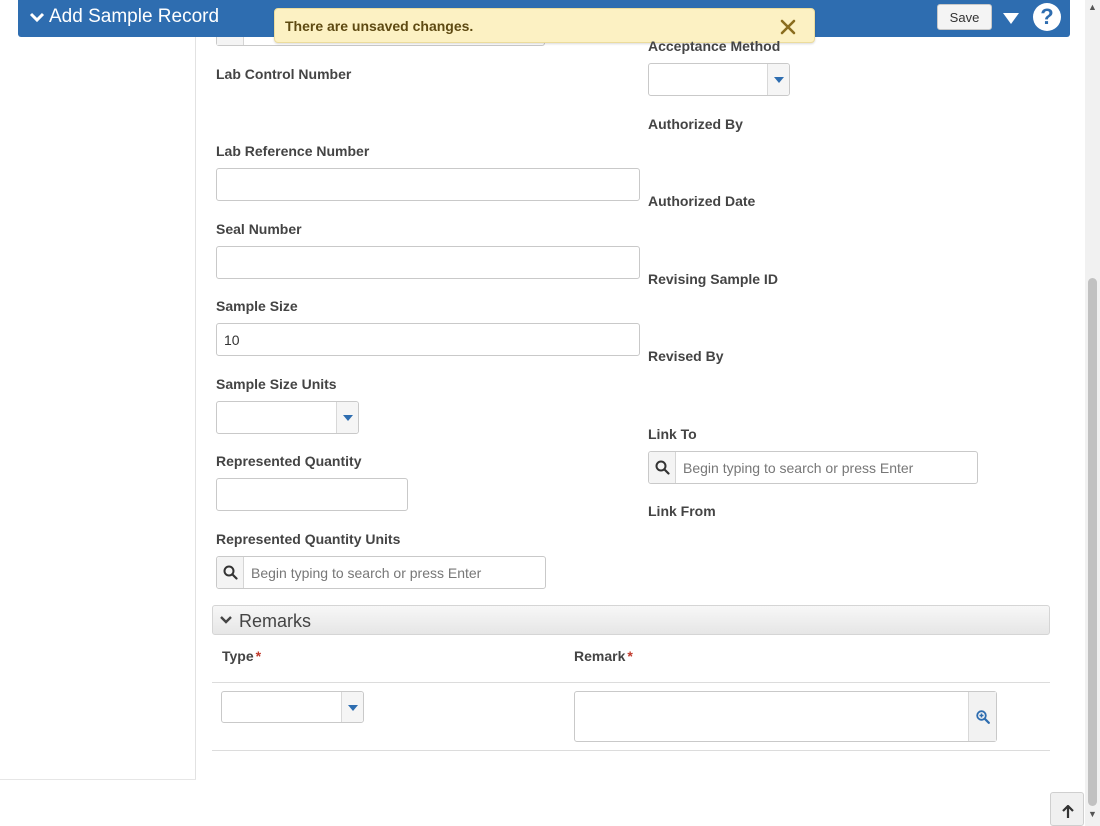 Image resolution: width=1100 pixels, height=826 pixels. I want to click on sidebar-divider, so click(98, 779).